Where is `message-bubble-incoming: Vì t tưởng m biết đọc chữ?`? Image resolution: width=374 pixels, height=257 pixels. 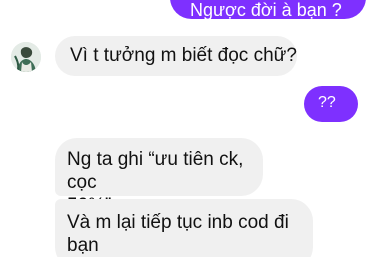
message-bubble-incoming: Vì t tưởng m biết đọc chữ? is located at coordinates (176, 56).